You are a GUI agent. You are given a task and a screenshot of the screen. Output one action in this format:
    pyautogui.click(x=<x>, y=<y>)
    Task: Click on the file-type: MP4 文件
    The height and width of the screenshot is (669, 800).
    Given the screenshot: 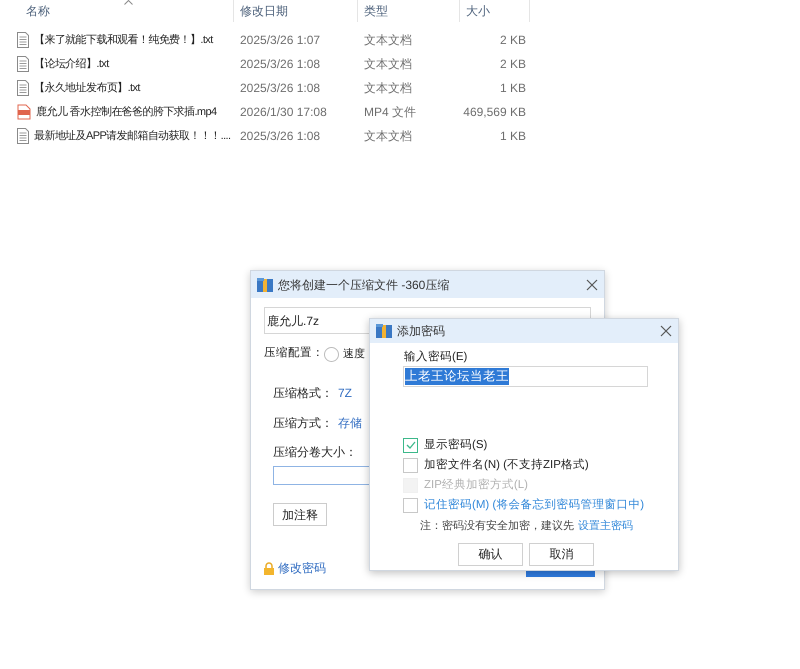 What is the action you would take?
    pyautogui.click(x=390, y=112)
    